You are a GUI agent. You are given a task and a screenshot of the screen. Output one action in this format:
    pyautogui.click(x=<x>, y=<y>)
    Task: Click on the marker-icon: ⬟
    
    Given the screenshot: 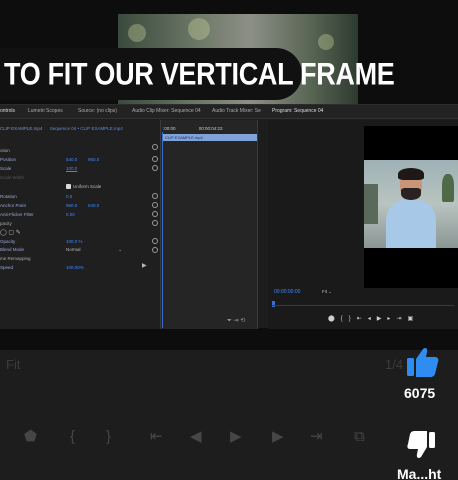 What is the action you would take?
    pyautogui.click(x=31, y=436)
    